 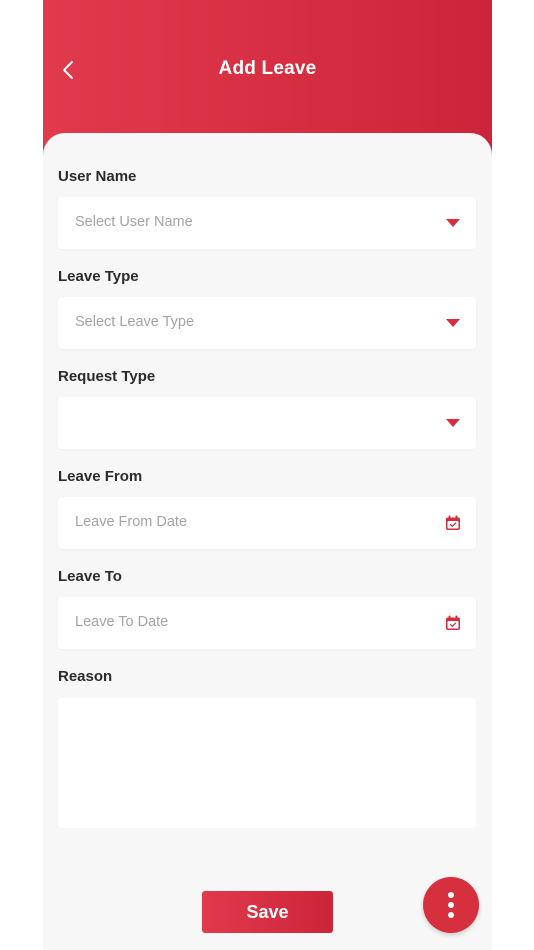 I want to click on leave-to-placeholder: Leave To Date, so click(x=122, y=622).